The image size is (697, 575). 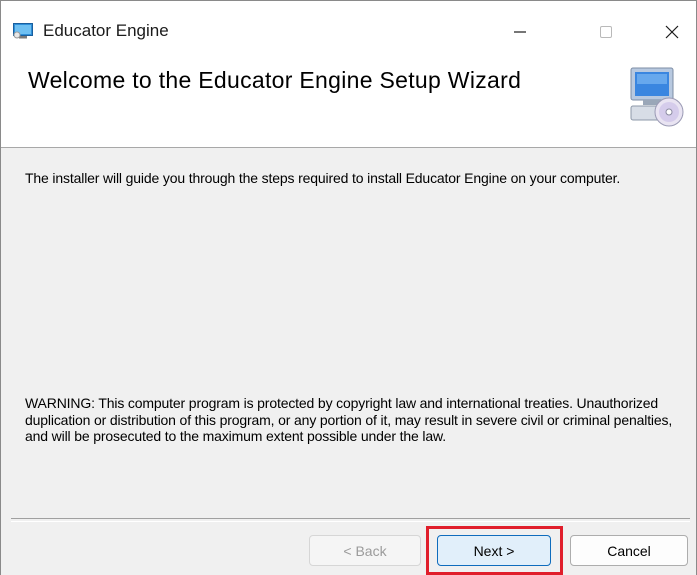 I want to click on maximize-button, so click(x=606, y=32).